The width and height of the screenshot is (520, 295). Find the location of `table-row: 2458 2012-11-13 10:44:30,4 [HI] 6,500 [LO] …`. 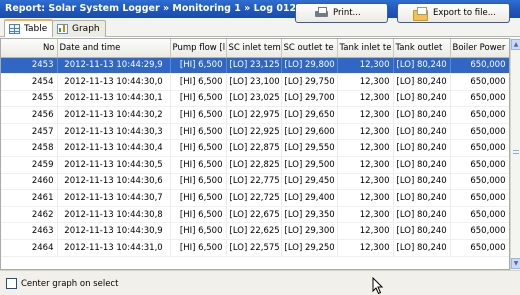

table-row: 2458 2012-11-13 10:44:30,4 [HI] 6,500 [LO] … is located at coordinates (255, 148).